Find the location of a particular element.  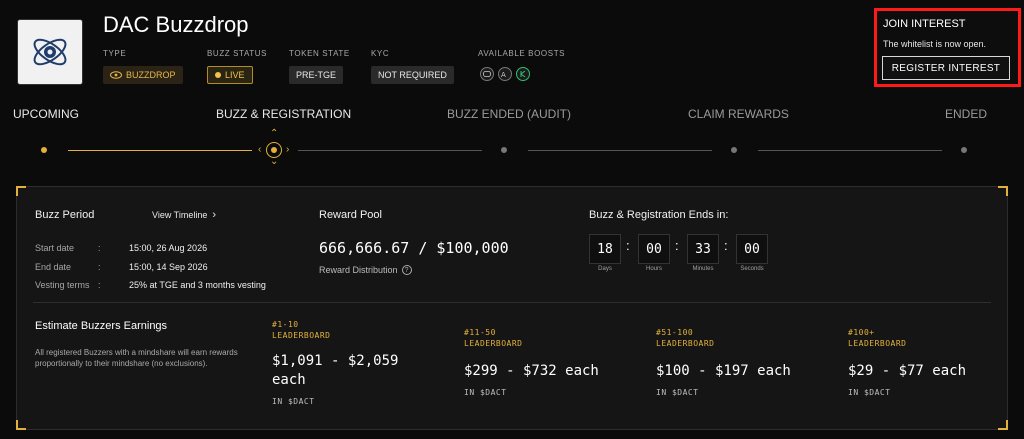

dac-logo-icon is located at coordinates (50, 52).